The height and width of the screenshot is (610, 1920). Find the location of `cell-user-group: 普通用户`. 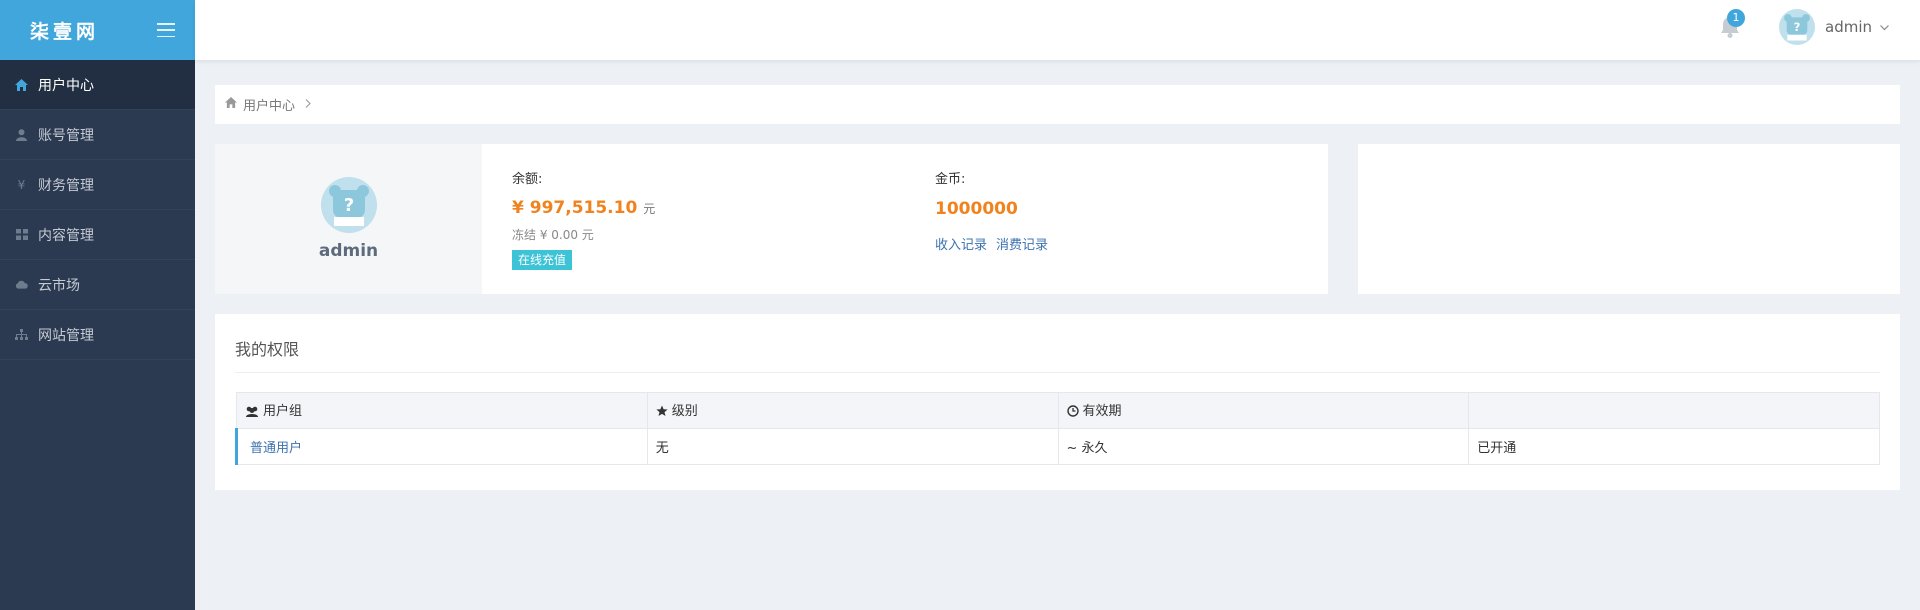

cell-user-group: 普通用户 is located at coordinates (441, 446).